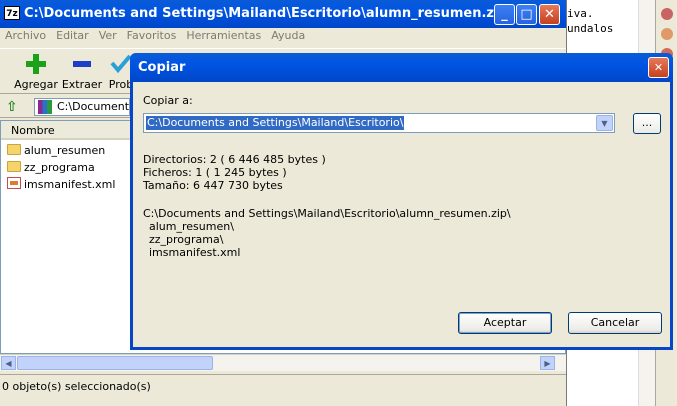  Describe the element at coordinates (121, 64) in the screenshot. I see `check-icon` at that location.